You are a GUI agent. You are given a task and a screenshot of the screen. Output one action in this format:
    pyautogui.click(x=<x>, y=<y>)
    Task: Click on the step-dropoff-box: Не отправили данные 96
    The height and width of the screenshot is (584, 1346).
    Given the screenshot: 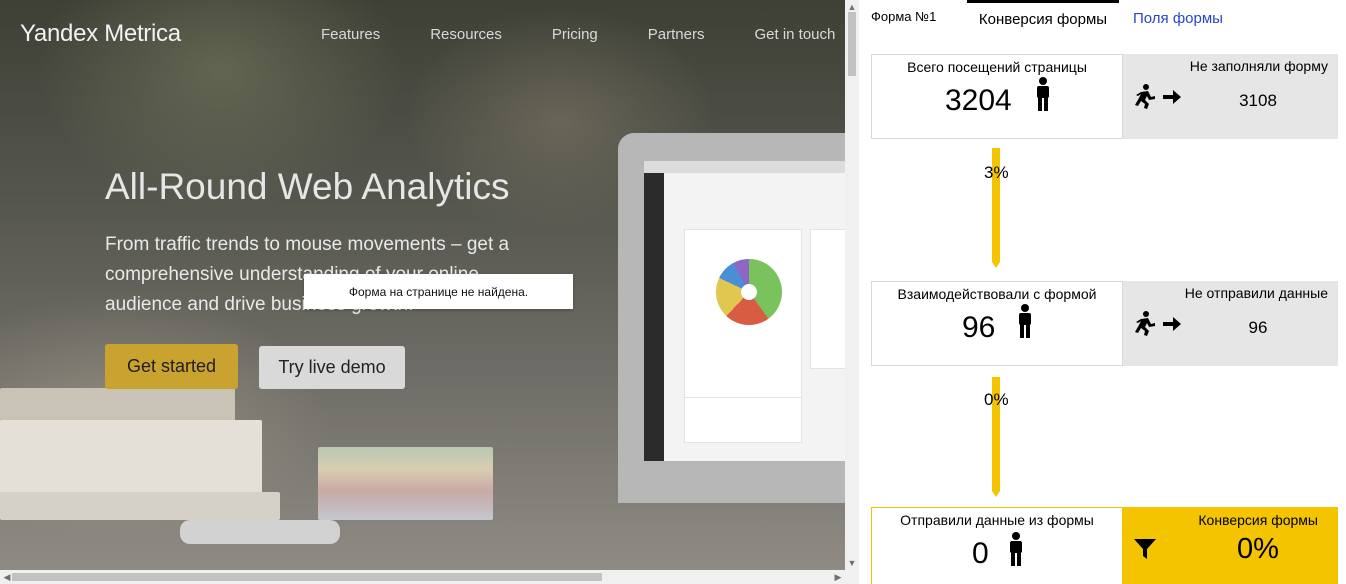 What is the action you would take?
    pyautogui.click(x=1230, y=323)
    